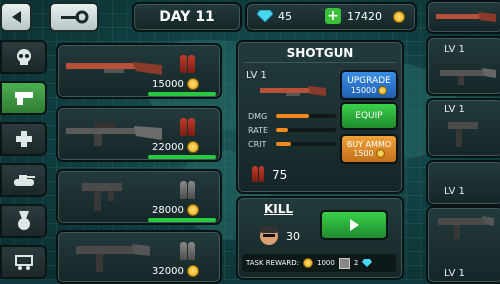 The height and width of the screenshot is (284, 500). Describe the element at coordinates (363, 90) in the screenshot. I see `upgrade-price-text: 15000` at that location.